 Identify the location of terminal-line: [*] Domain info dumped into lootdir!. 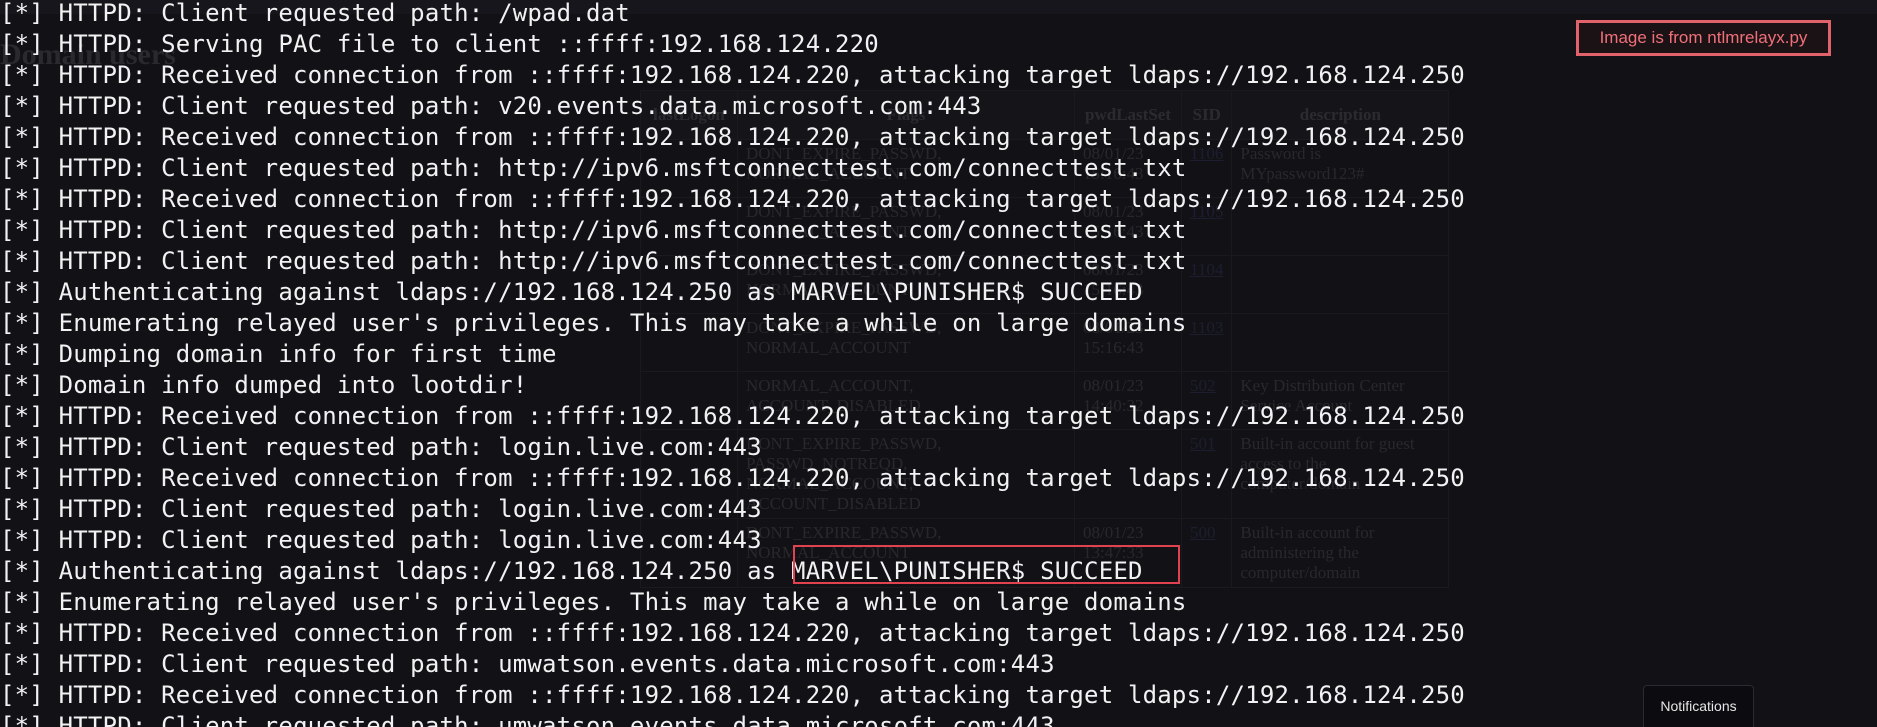
(264, 385).